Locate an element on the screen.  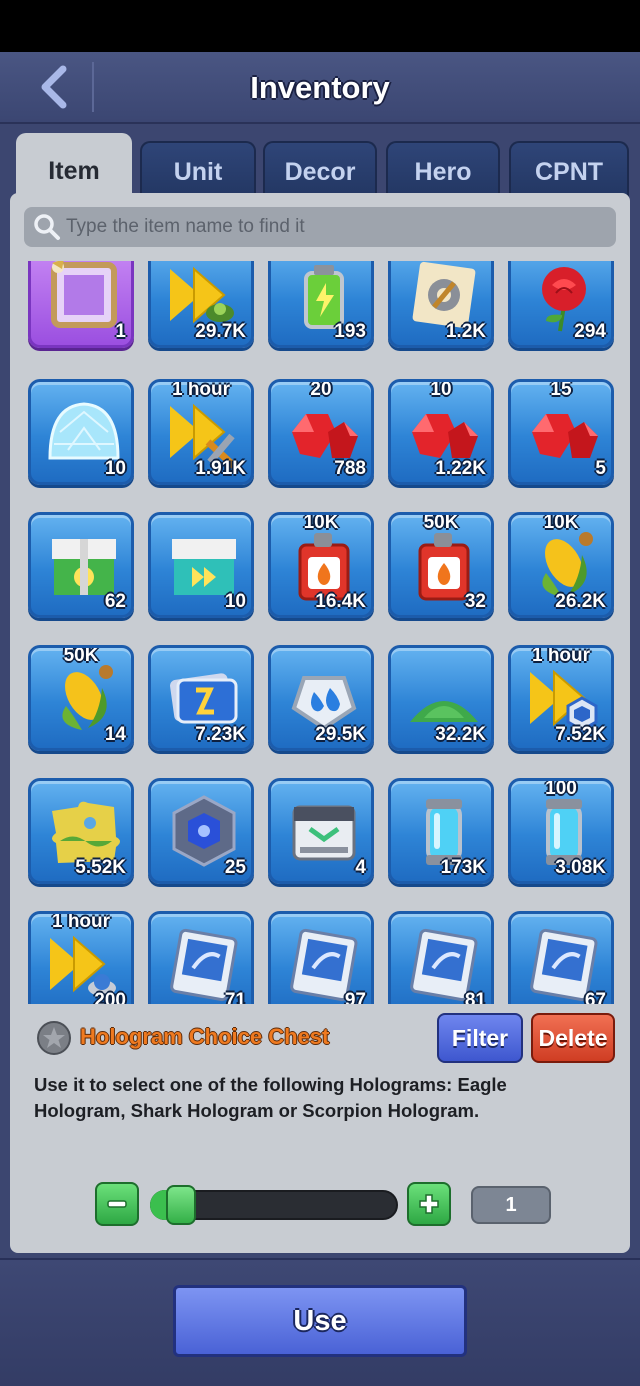
minus-icon is located at coordinates (117, 1204).